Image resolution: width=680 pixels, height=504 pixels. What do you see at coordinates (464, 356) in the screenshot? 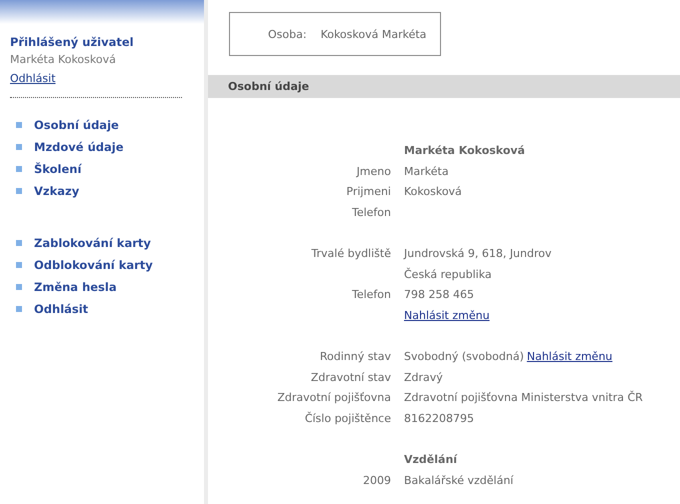
I see `field-value: Svobodný (svobodná)` at bounding box center [464, 356].